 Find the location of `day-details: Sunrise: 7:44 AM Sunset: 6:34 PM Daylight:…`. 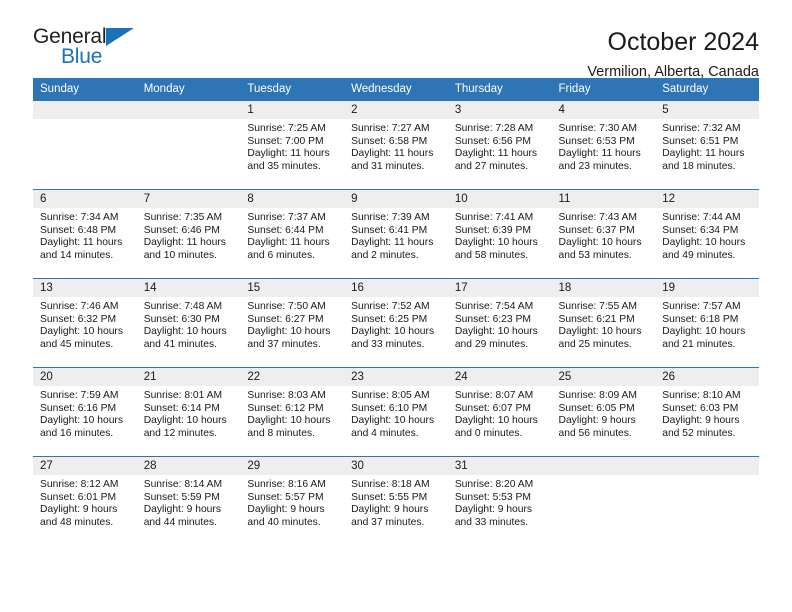

day-details: Sunrise: 7:44 AM Sunset: 6:34 PM Daylight:… is located at coordinates (707, 235).